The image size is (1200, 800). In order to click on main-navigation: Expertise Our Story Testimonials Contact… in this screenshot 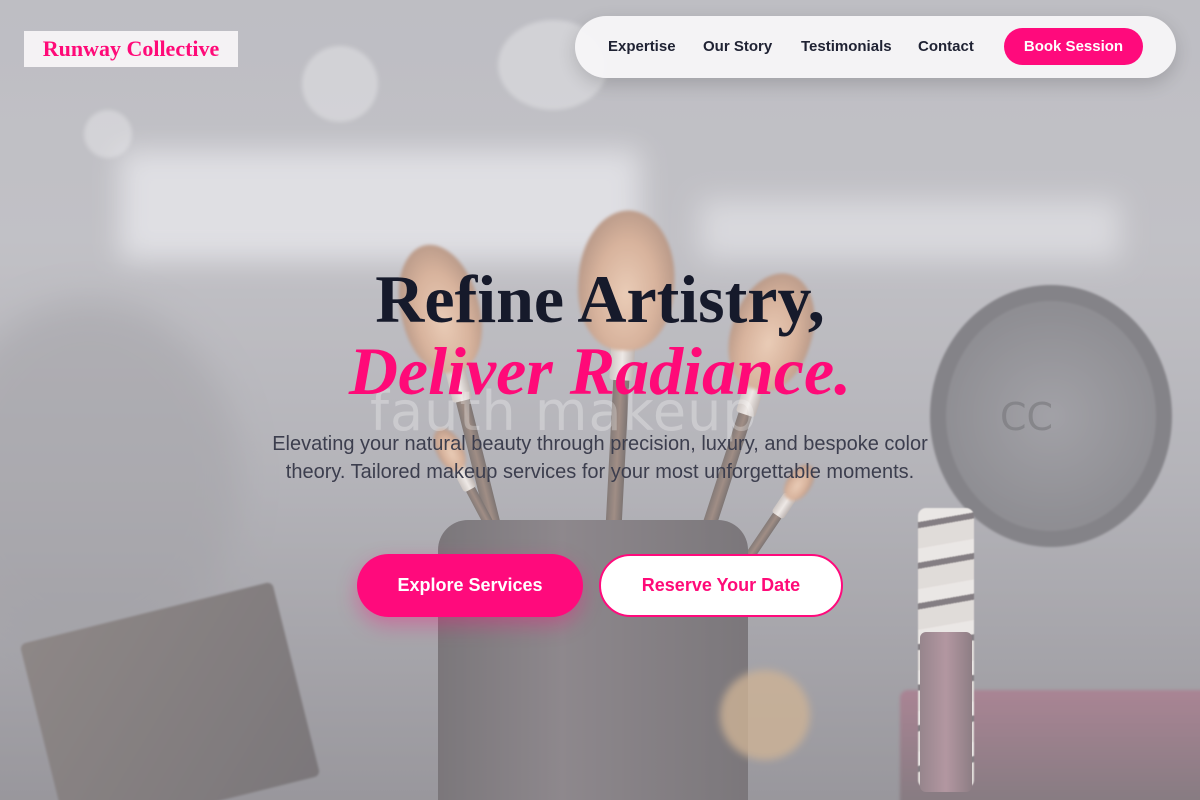, I will do `click(875, 47)`.